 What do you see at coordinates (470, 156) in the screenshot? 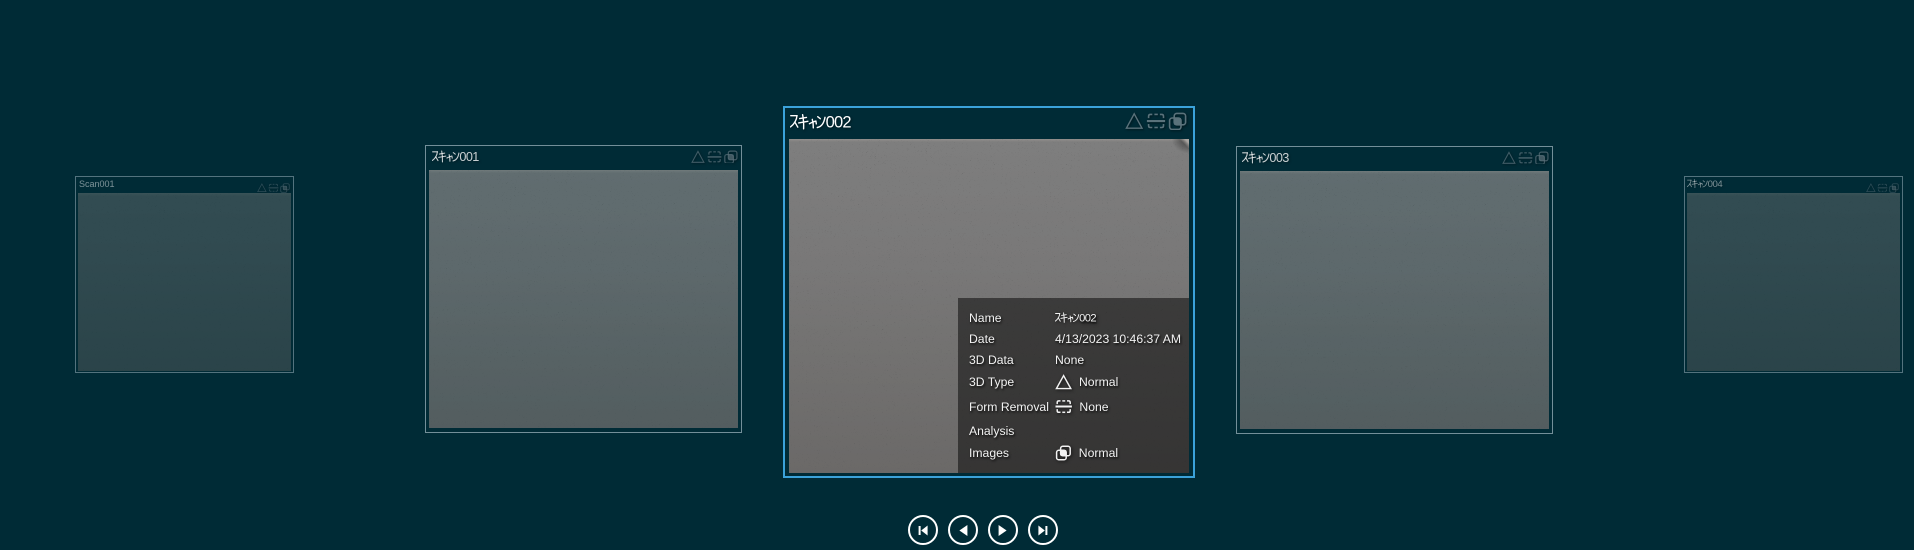
I see `svg-text: 001` at bounding box center [470, 156].